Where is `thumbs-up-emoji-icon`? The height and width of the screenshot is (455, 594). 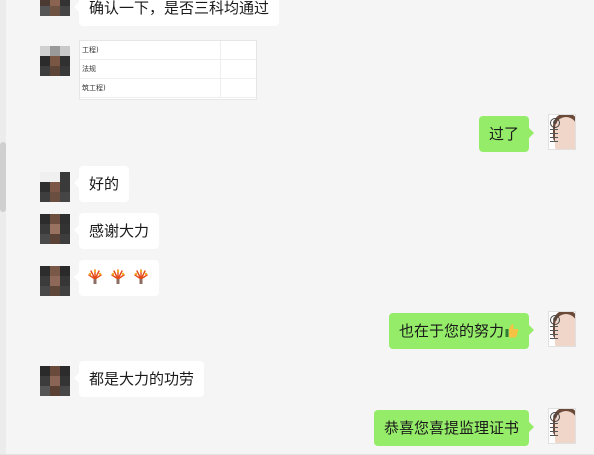
thumbs-up-emoji-icon is located at coordinates (512, 331).